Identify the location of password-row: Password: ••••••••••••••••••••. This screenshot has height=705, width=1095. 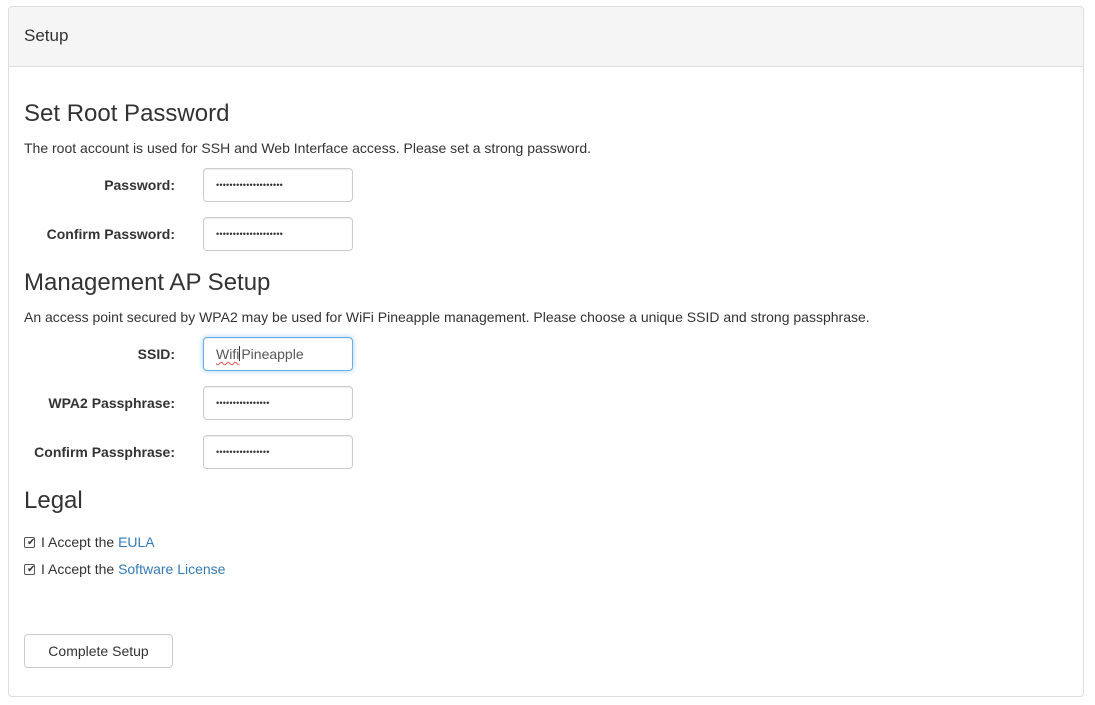
(209, 185).